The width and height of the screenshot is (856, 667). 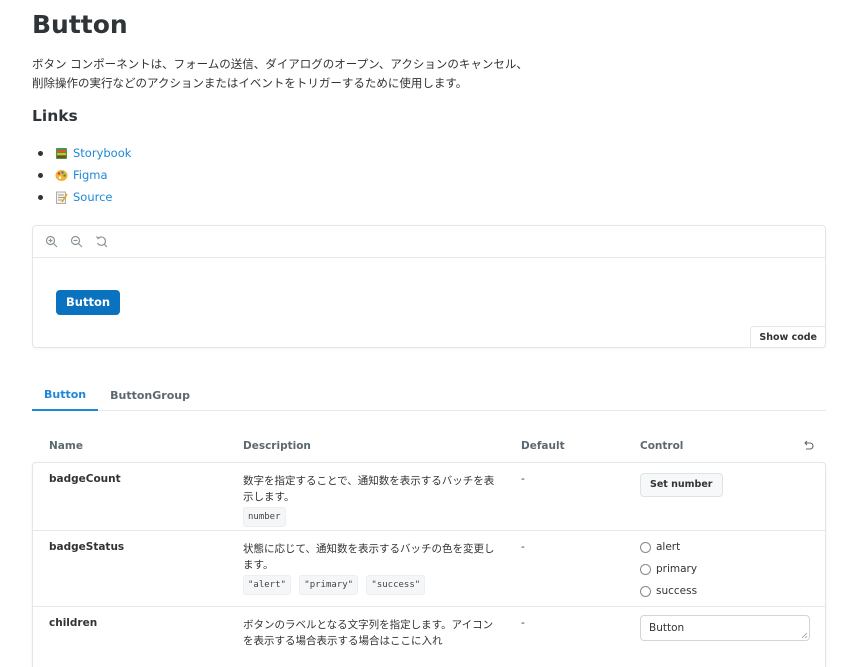 I want to click on link-item-storybook: Storybook, so click(x=84, y=153).